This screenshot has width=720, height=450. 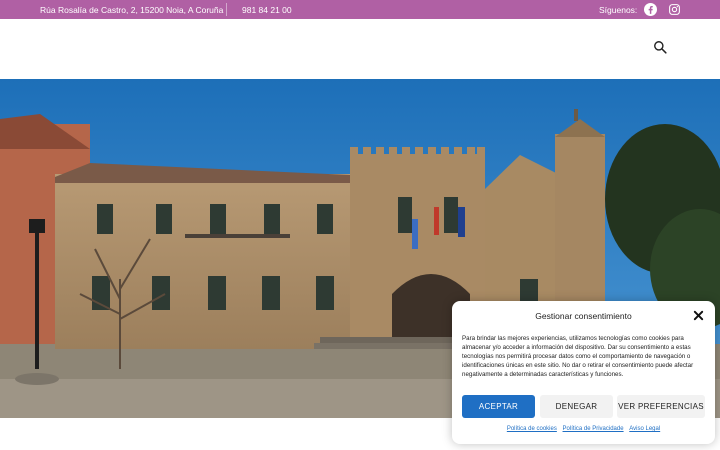 I want to click on instagram-icon, so click(x=674, y=9).